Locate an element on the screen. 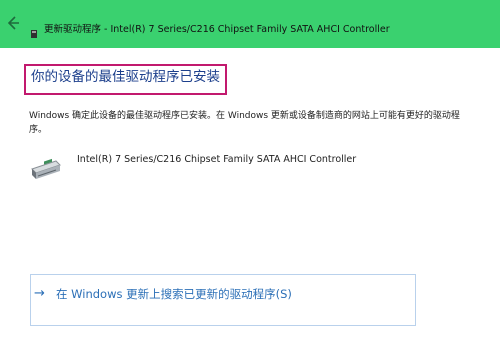  right-arrow-icon: → is located at coordinates (39, 293).